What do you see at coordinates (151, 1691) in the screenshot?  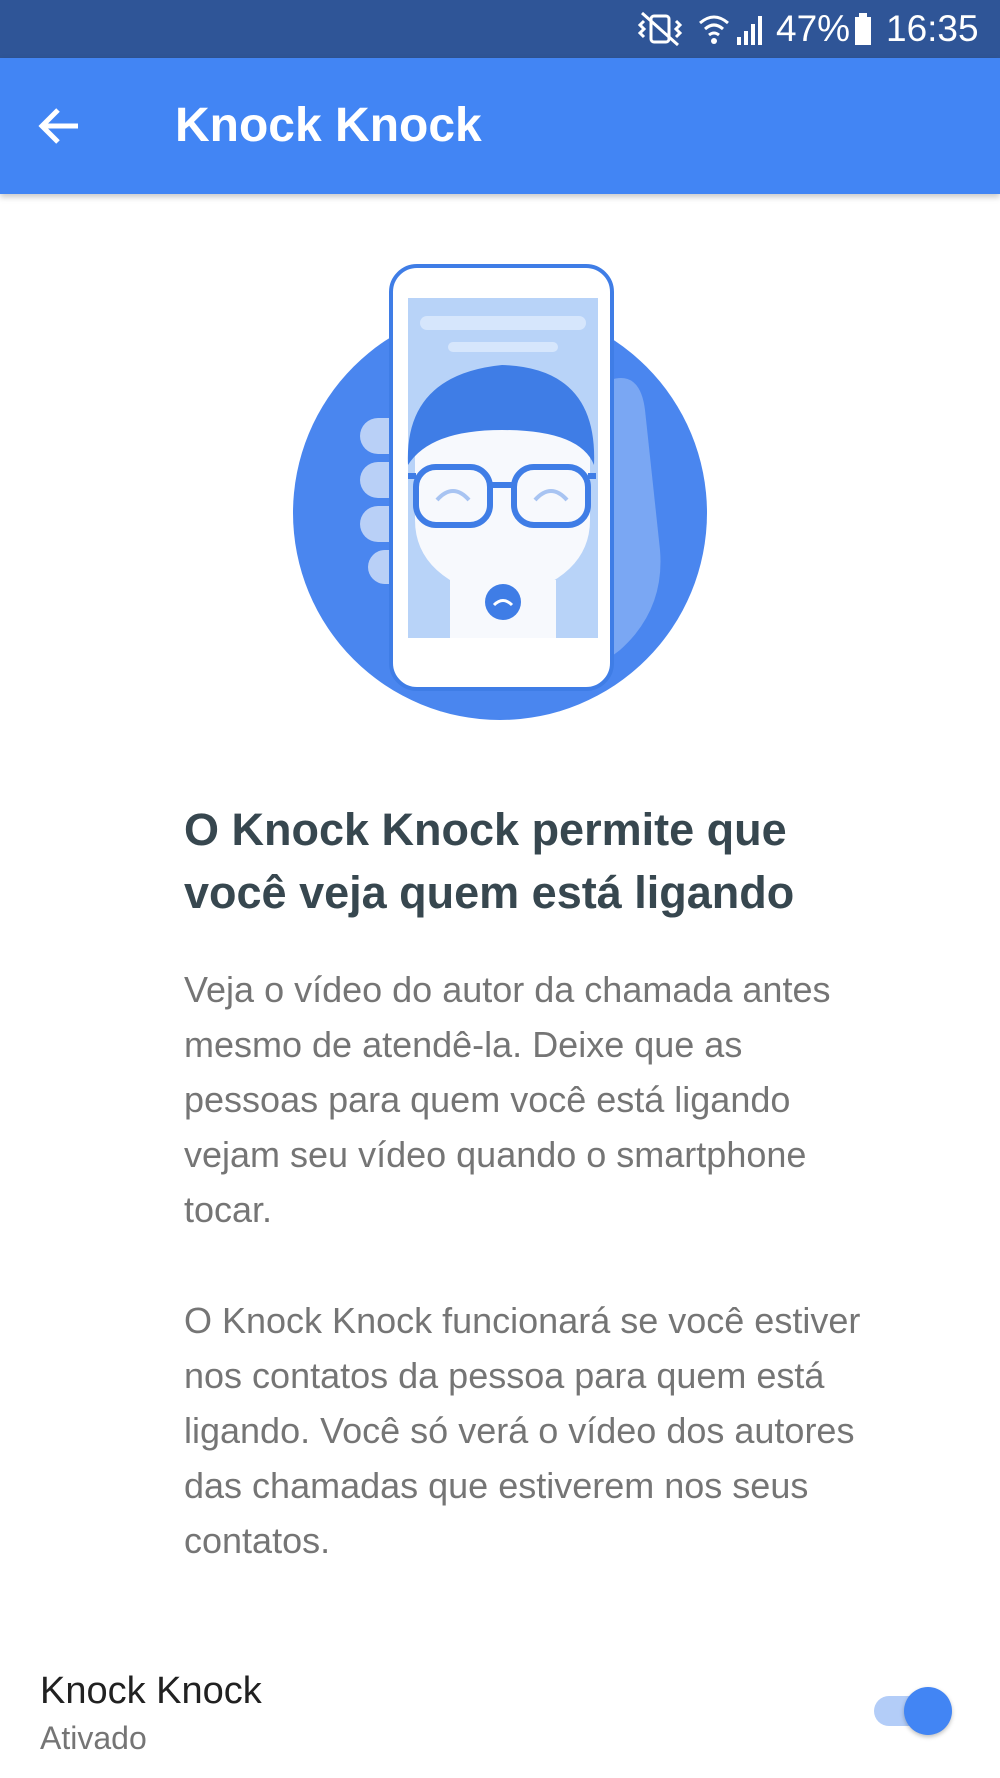 I see `setting-title: Knock Knock` at bounding box center [151, 1691].